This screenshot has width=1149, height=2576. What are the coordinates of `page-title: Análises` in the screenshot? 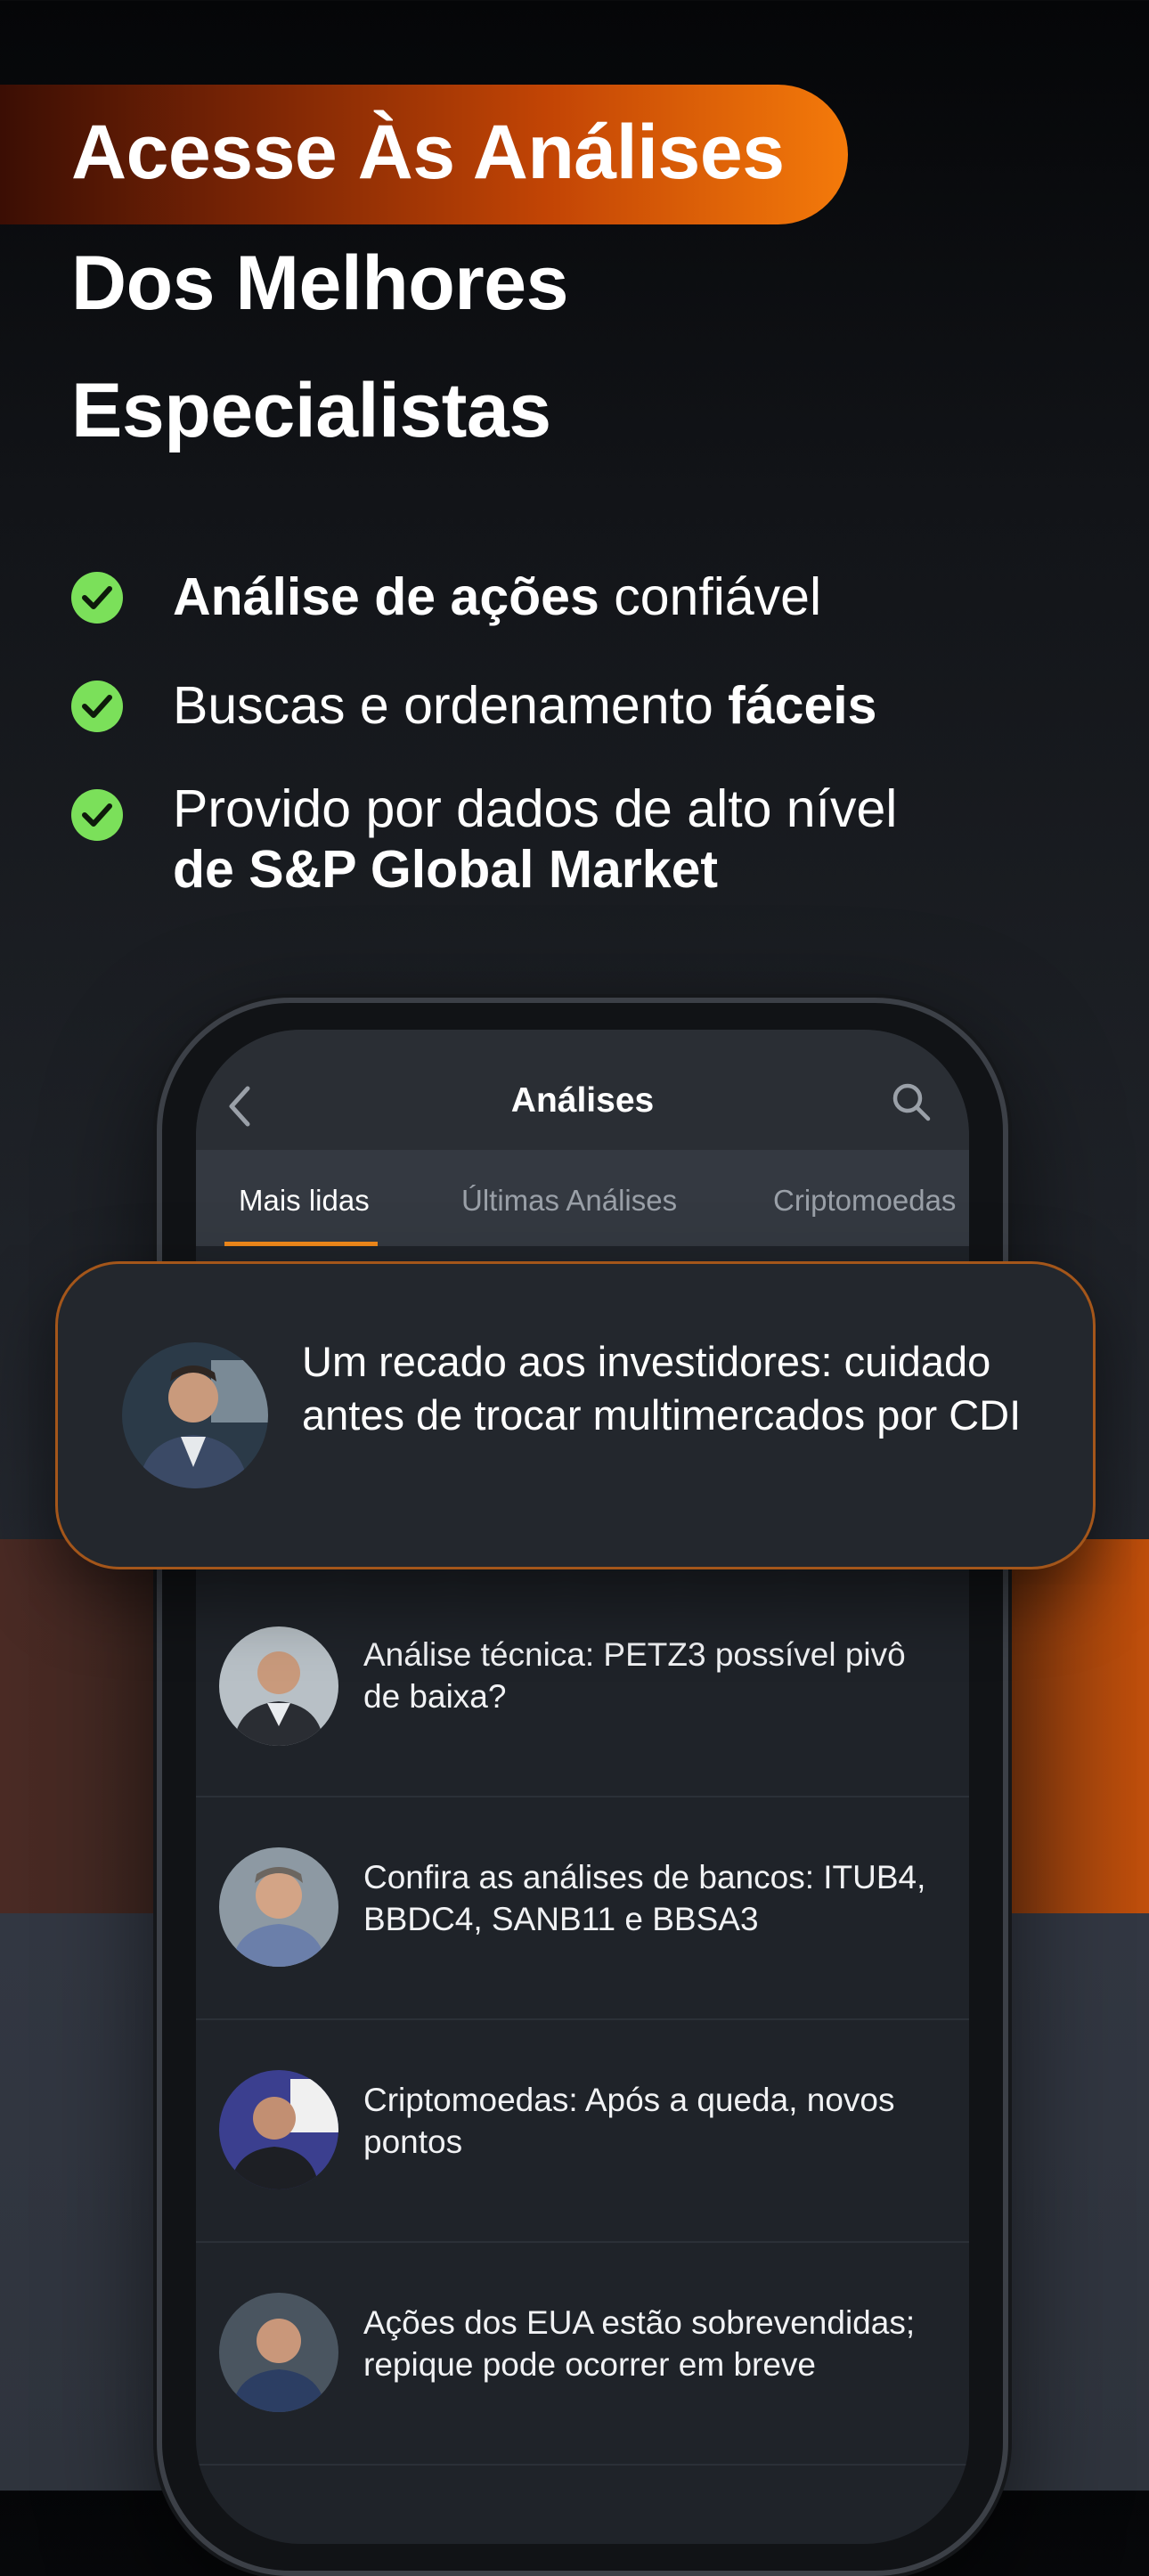 It's located at (583, 1101).